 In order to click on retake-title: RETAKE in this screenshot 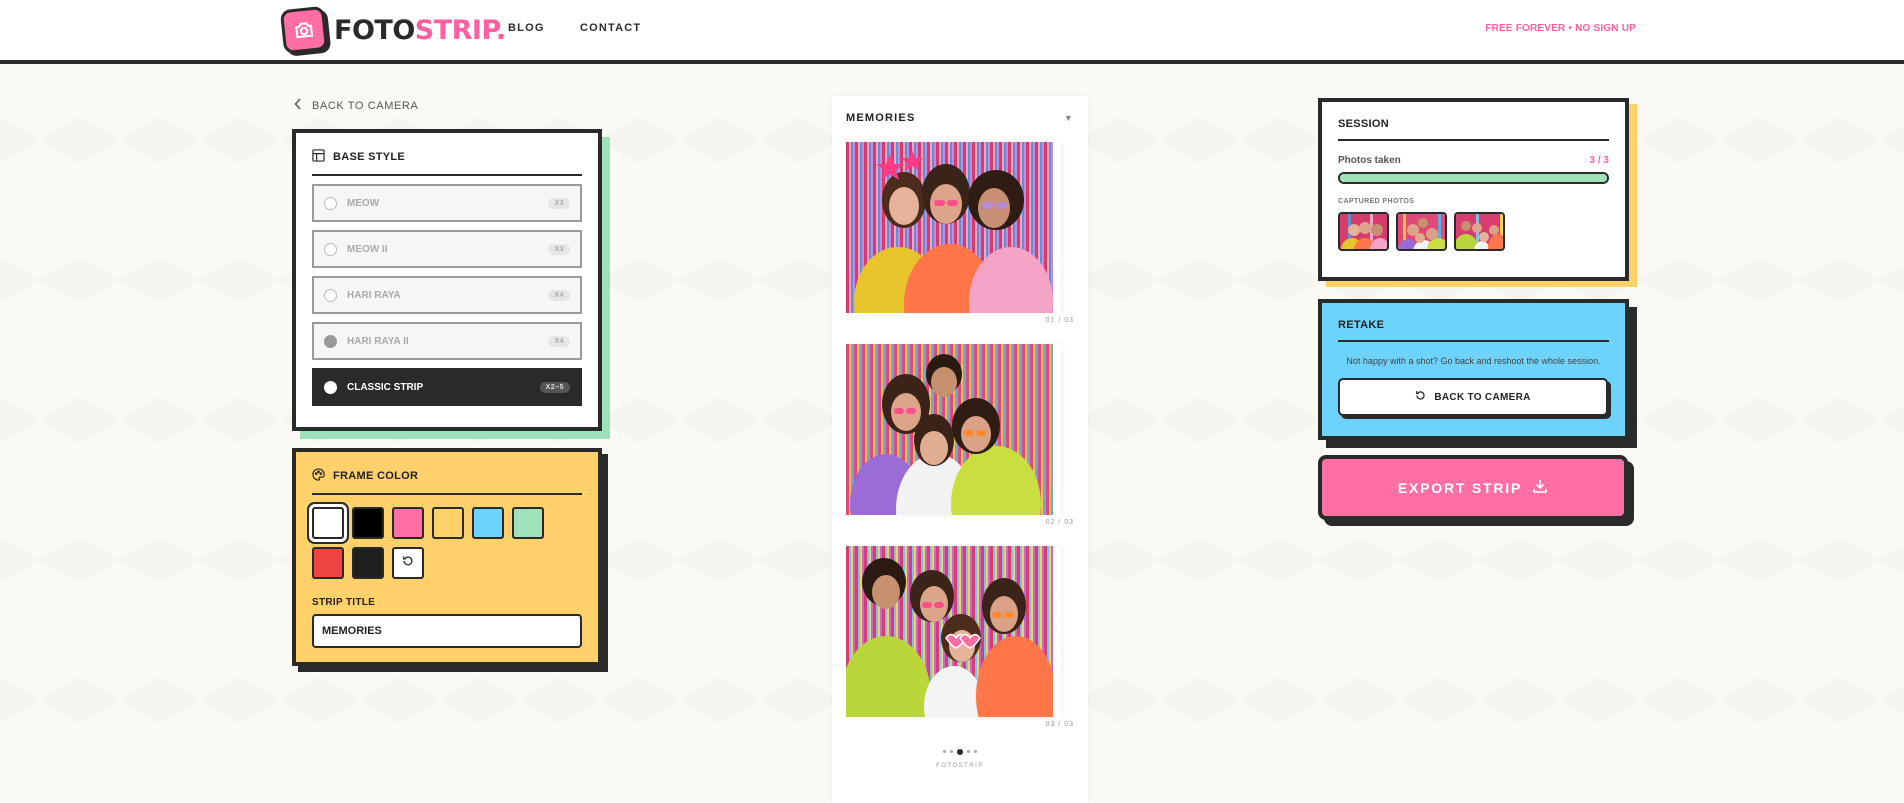, I will do `click(1361, 325)`.